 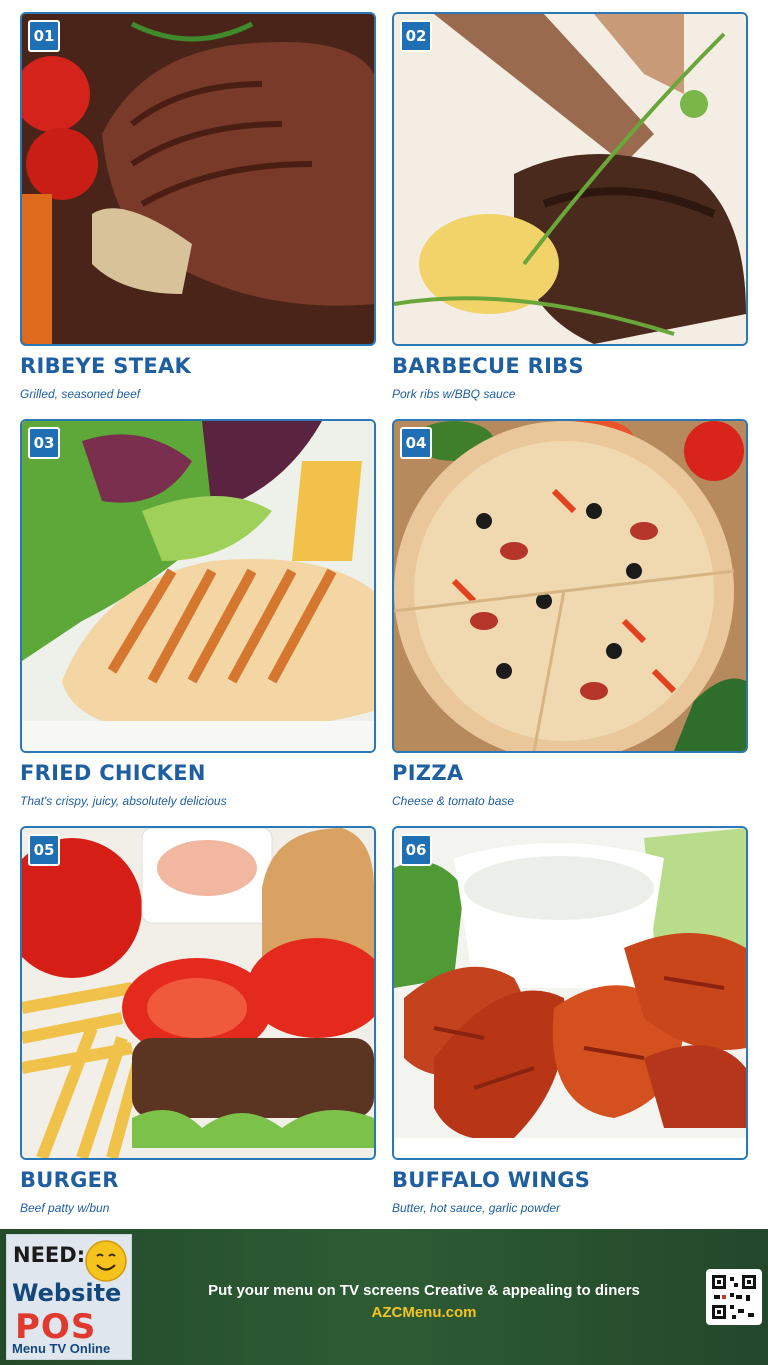 I want to click on item-name: FRIED CHICKEN, so click(x=113, y=773).